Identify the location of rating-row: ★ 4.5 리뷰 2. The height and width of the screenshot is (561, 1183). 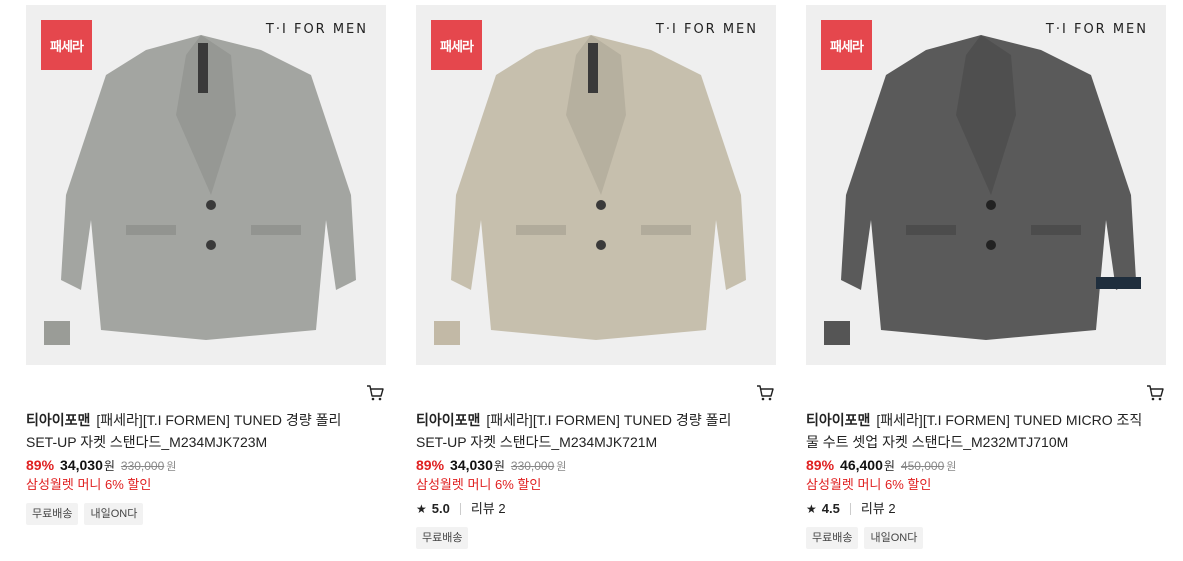
(986, 509).